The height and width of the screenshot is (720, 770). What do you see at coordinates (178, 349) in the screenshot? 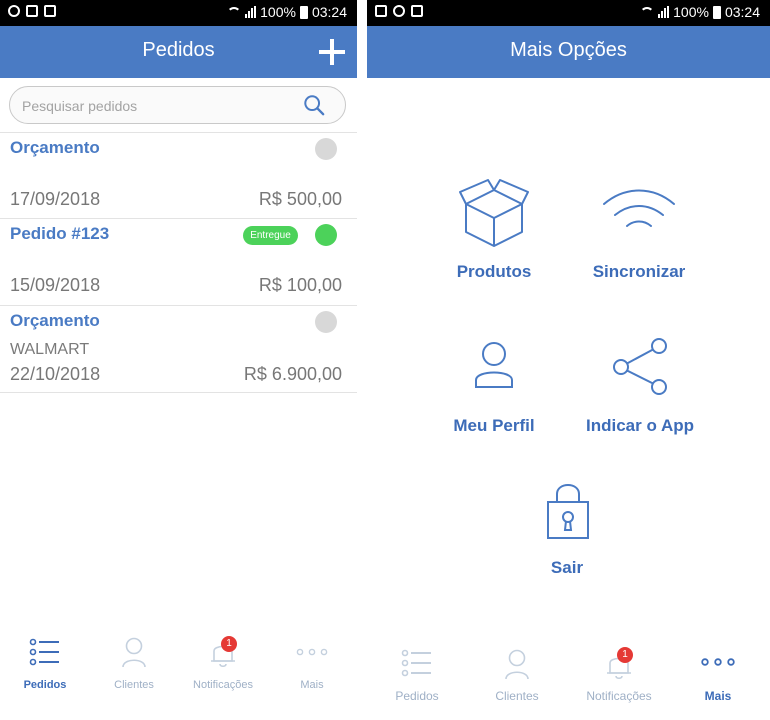
I see `order-item: Orçamento WALMART 22/10/2018 R$ 6.900,00` at bounding box center [178, 349].